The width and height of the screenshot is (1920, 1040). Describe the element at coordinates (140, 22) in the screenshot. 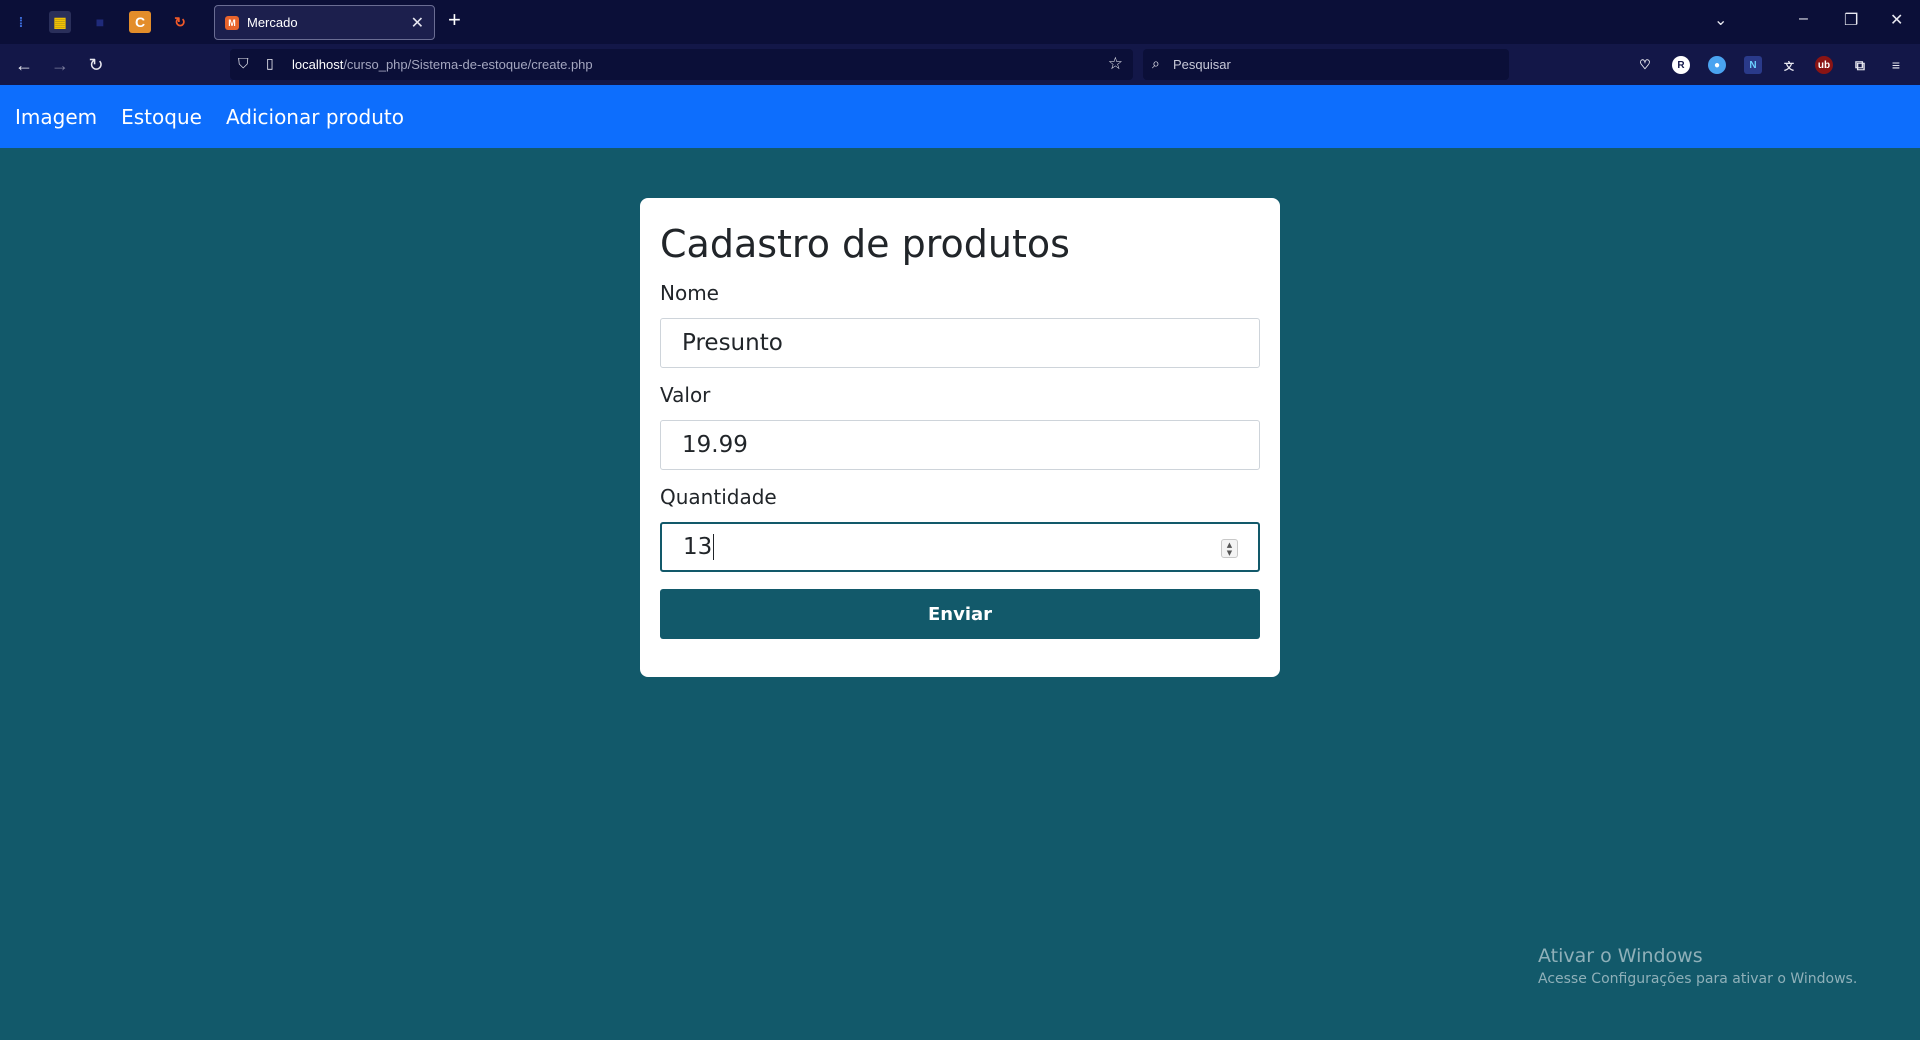

I see `pinned-tab-c-icon: C` at that location.